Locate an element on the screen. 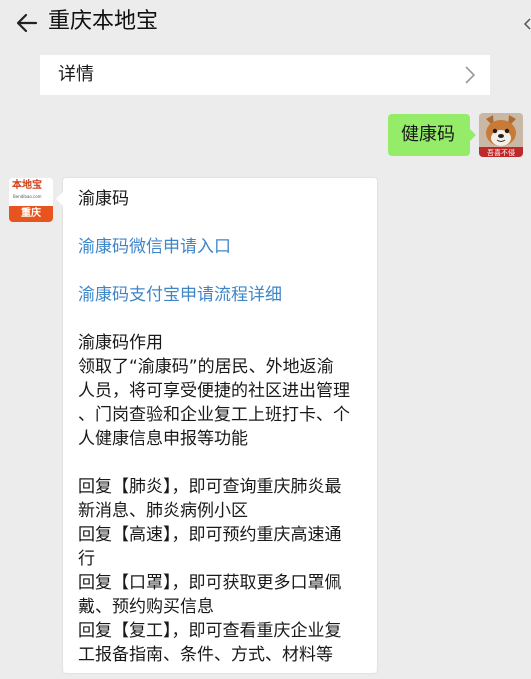 This screenshot has height=679, width=531. reply-line: 回复【口罩】，即可获取更多口罩佩 is located at coordinates (210, 583).